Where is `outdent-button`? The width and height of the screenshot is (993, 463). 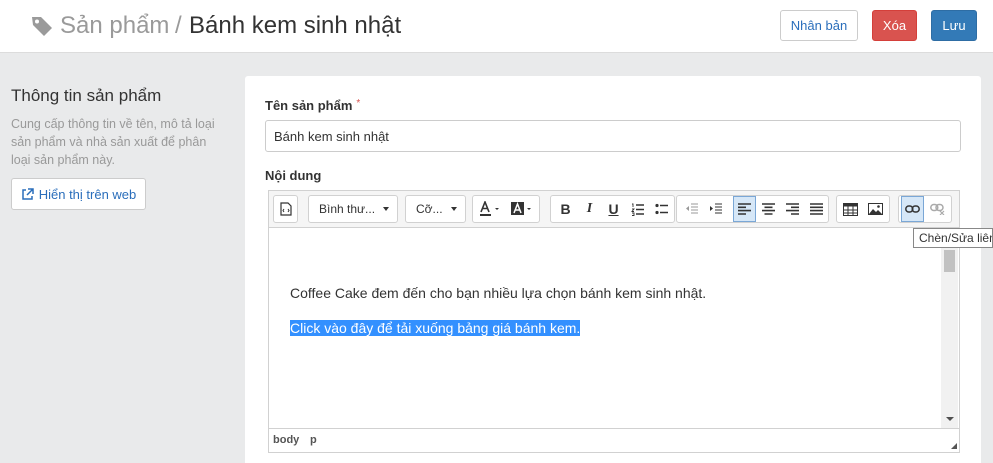
outdent-button is located at coordinates (691, 209).